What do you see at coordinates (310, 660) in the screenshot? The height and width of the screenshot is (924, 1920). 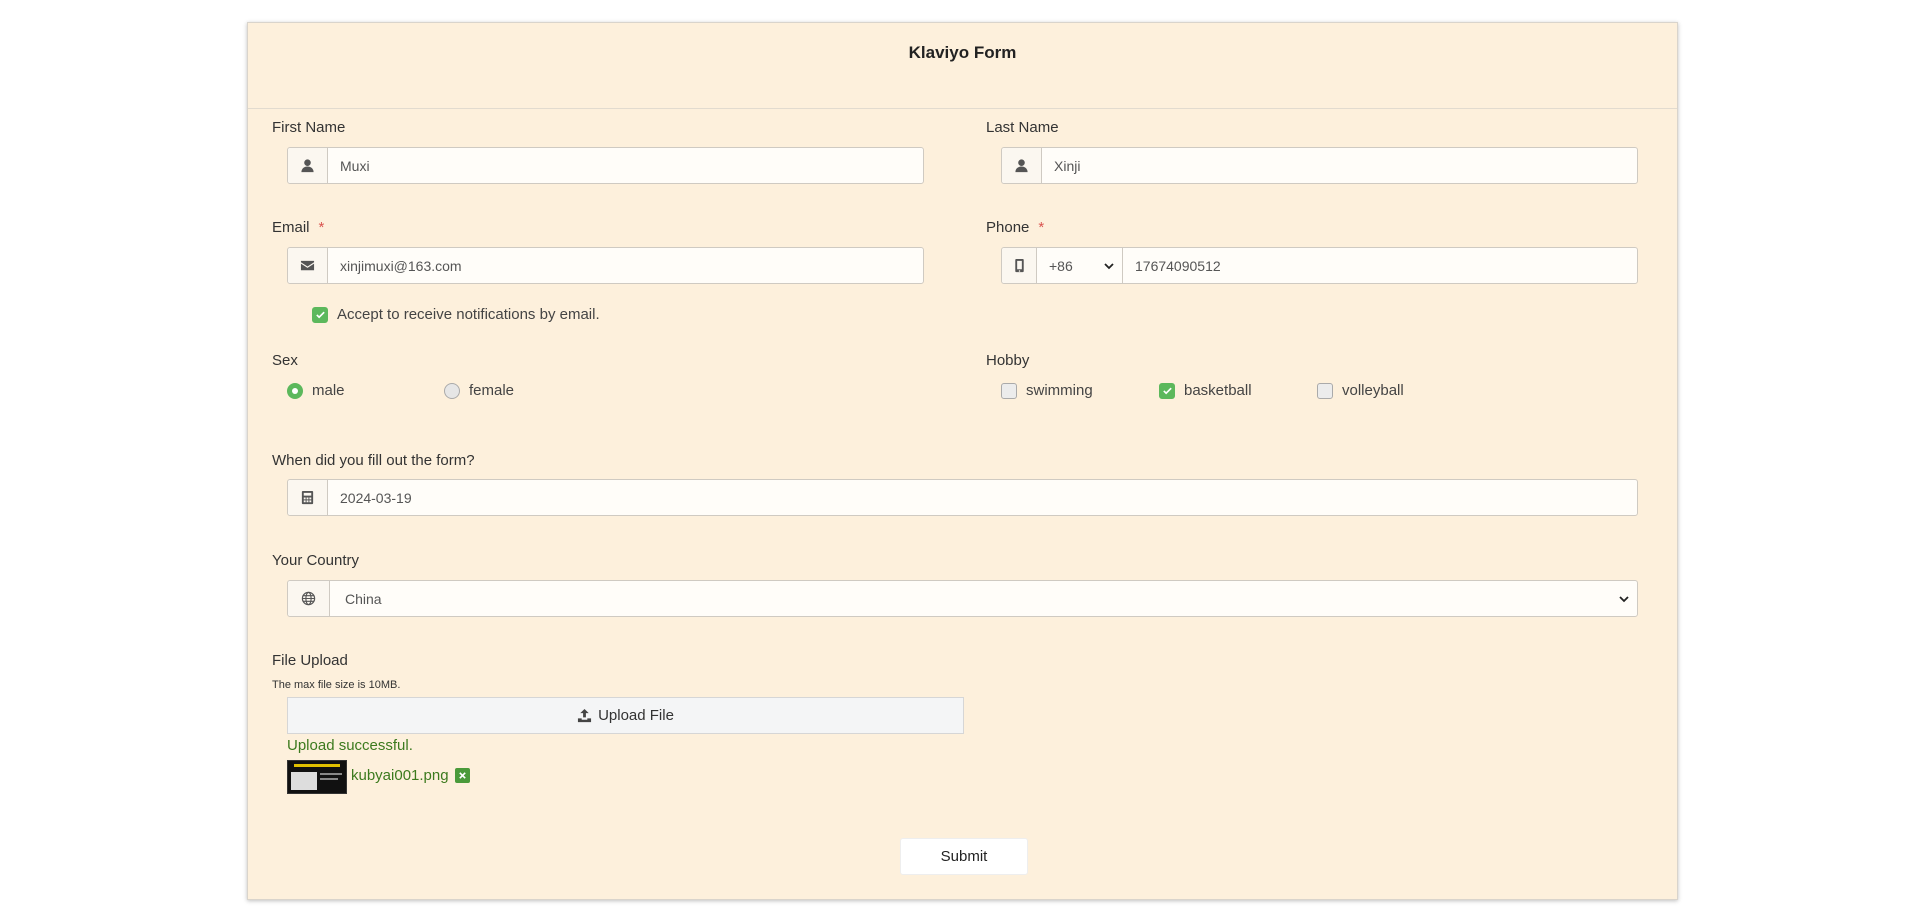 I see `file-upload-label: File Upload` at bounding box center [310, 660].